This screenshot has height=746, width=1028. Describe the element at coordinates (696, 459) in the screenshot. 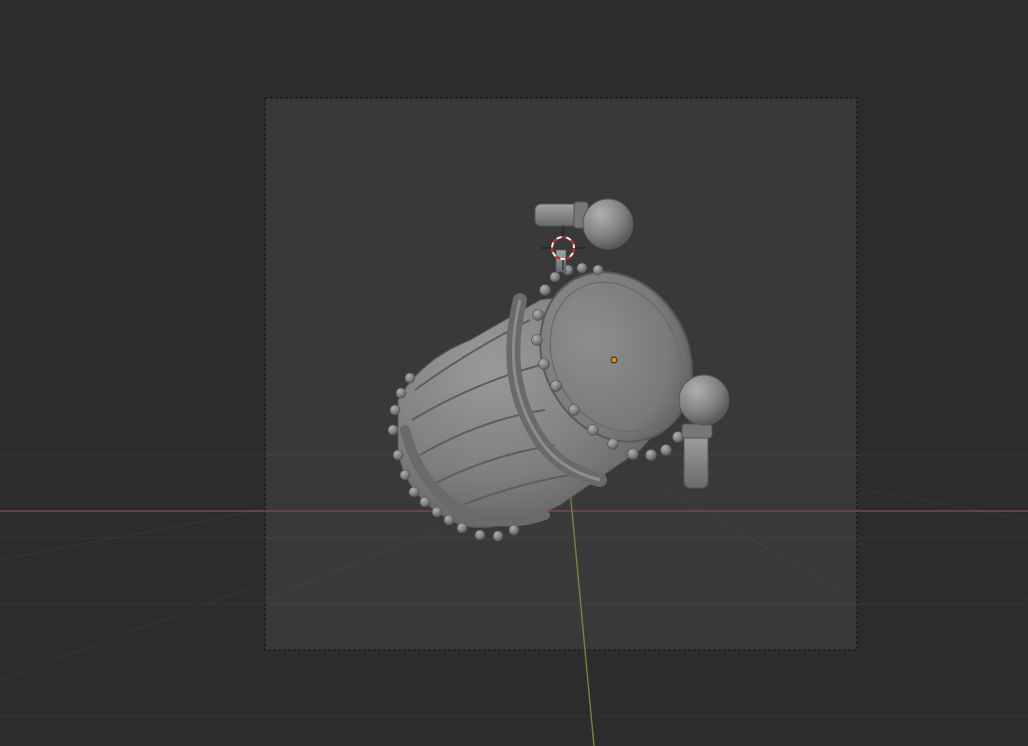

I see `side-tap-pipe` at that location.